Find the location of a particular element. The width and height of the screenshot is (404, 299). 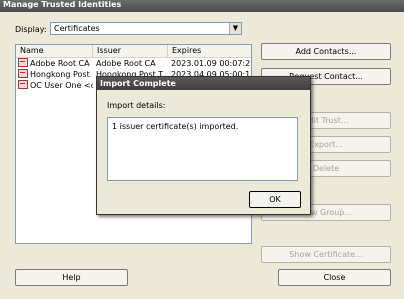

column-header-issuer: Issuer is located at coordinates (130, 51).